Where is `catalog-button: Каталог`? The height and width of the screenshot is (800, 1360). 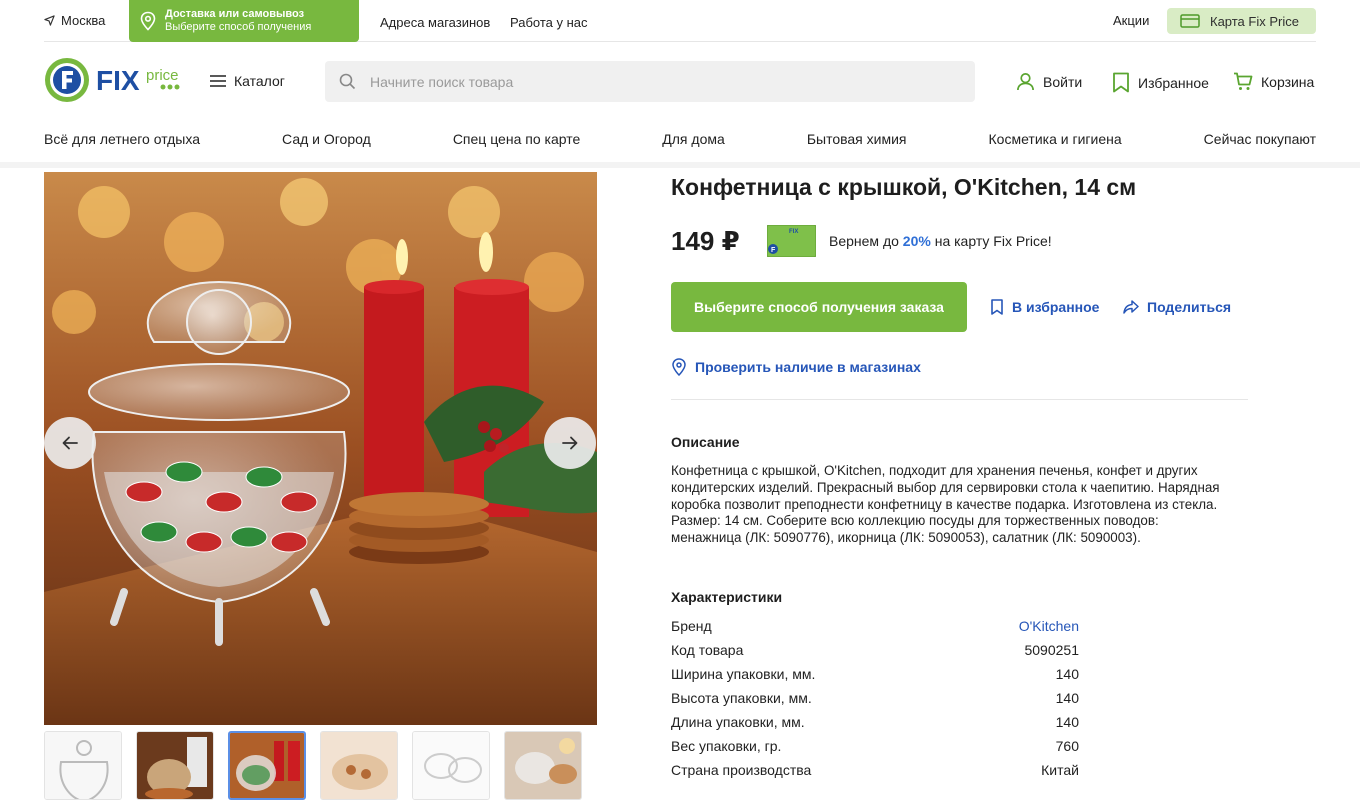 catalog-button: Каталог is located at coordinates (247, 81).